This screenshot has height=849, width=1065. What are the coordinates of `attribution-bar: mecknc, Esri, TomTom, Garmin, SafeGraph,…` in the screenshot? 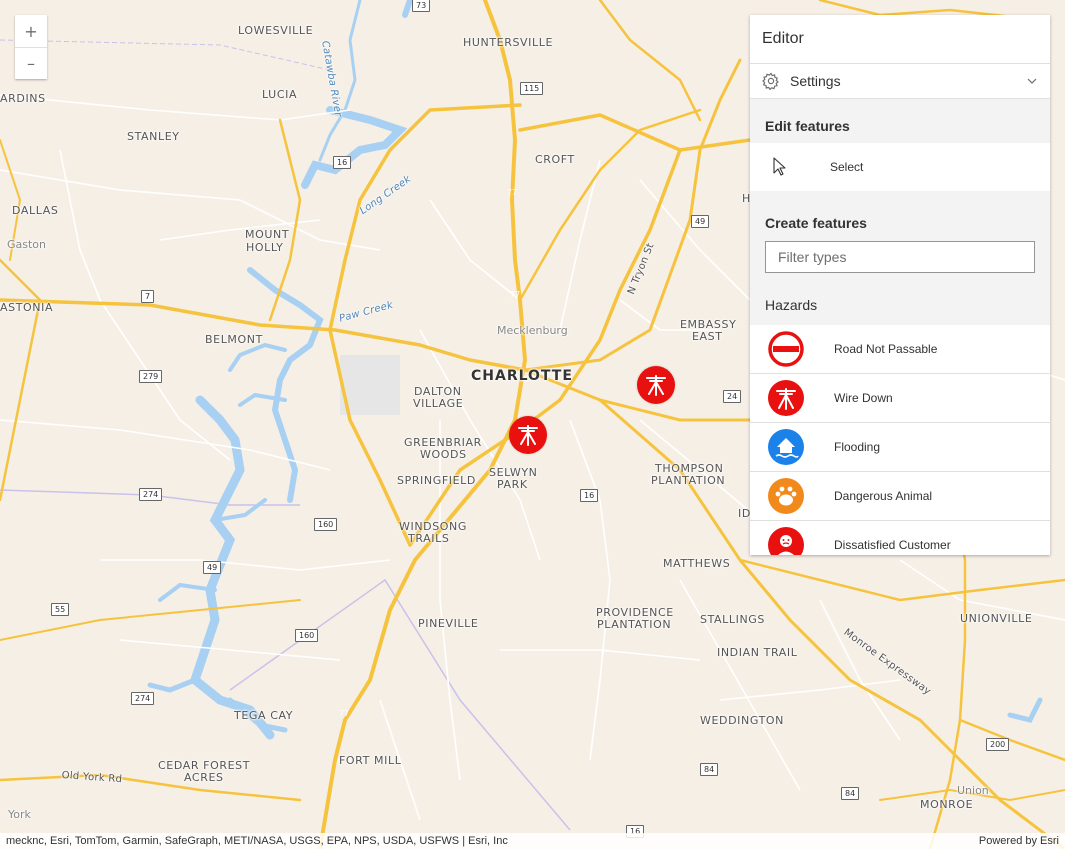 It's located at (532, 841).